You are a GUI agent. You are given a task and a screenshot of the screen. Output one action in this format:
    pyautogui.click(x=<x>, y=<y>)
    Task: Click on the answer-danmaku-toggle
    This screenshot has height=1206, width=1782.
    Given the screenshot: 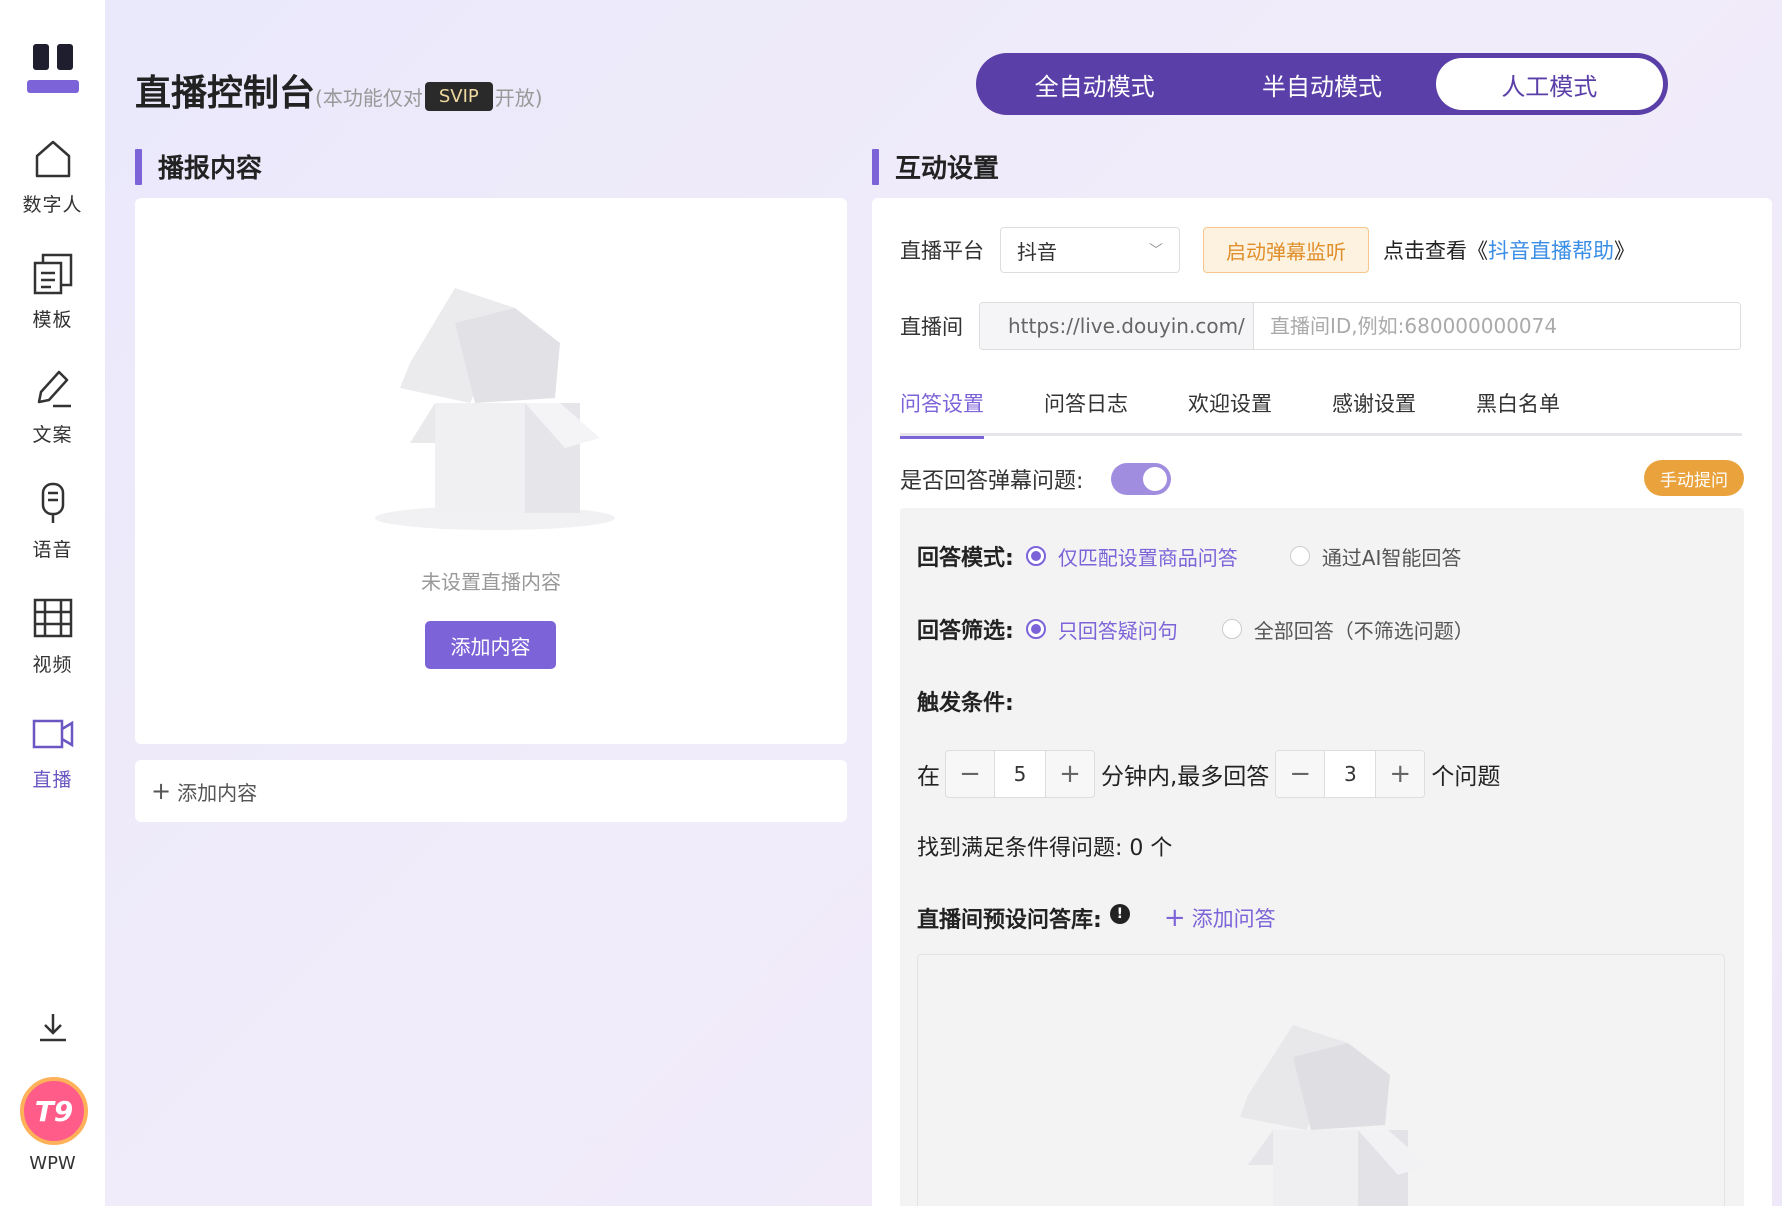 What is the action you would take?
    pyautogui.click(x=1141, y=479)
    